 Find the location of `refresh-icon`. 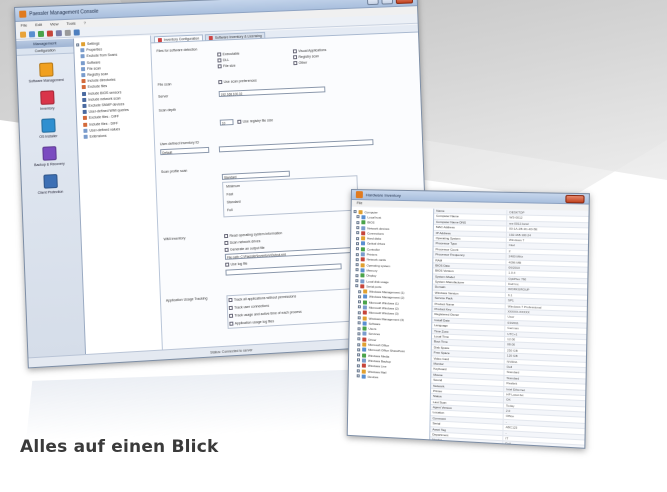

refresh-icon is located at coordinates (58, 32).